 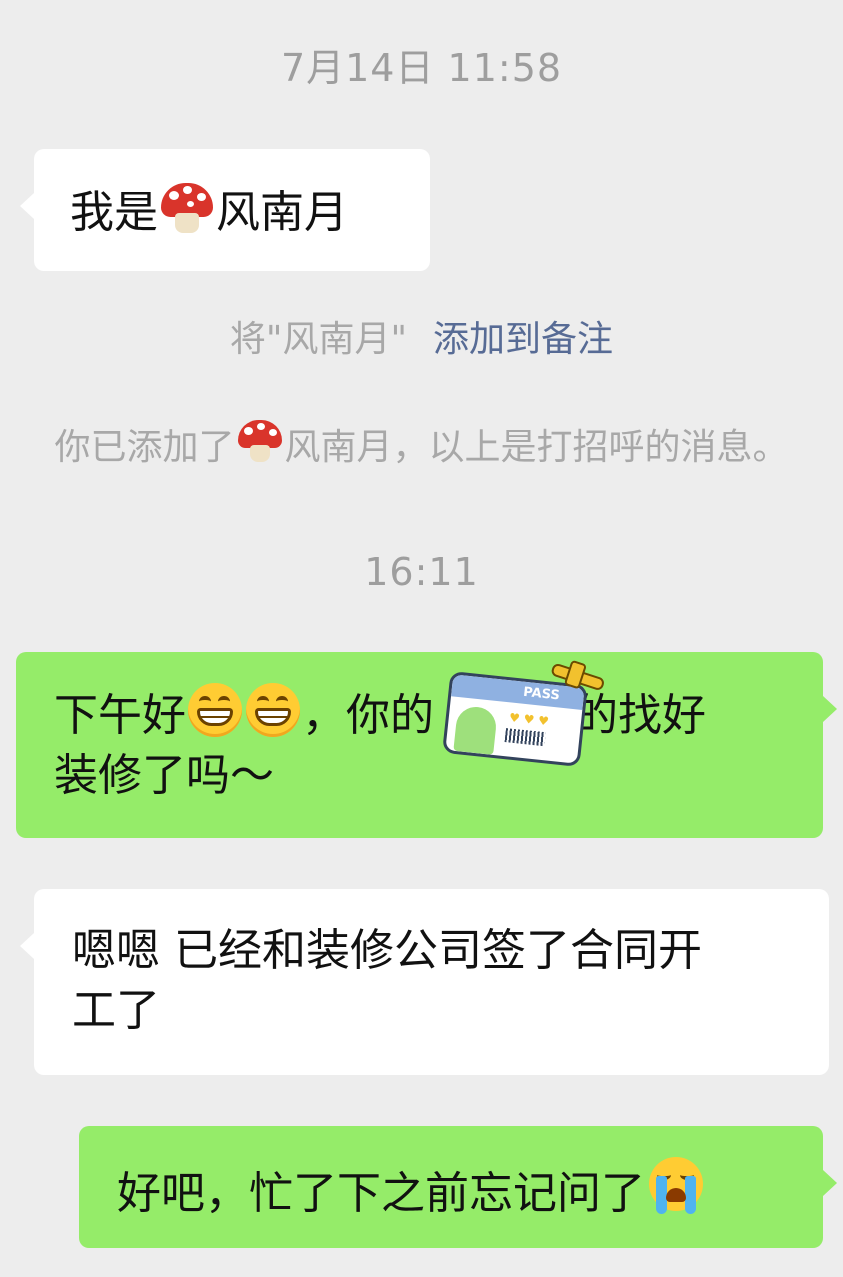 I want to click on system-text: 风南月，以上是打招呼的消息。, so click(x=536, y=447).